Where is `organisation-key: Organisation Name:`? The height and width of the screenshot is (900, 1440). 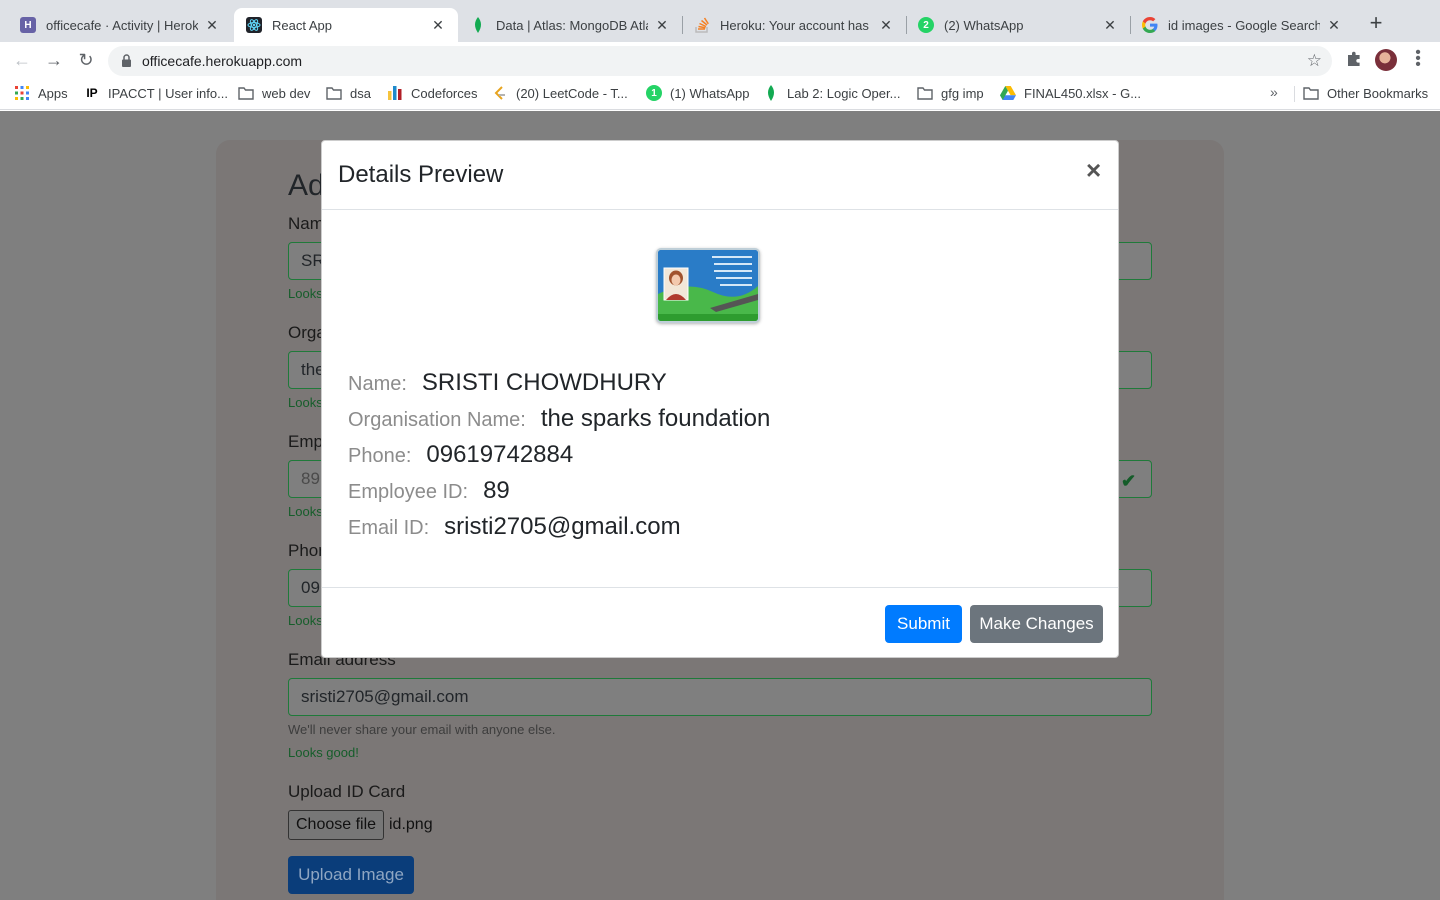 organisation-key: Organisation Name: is located at coordinates (437, 420).